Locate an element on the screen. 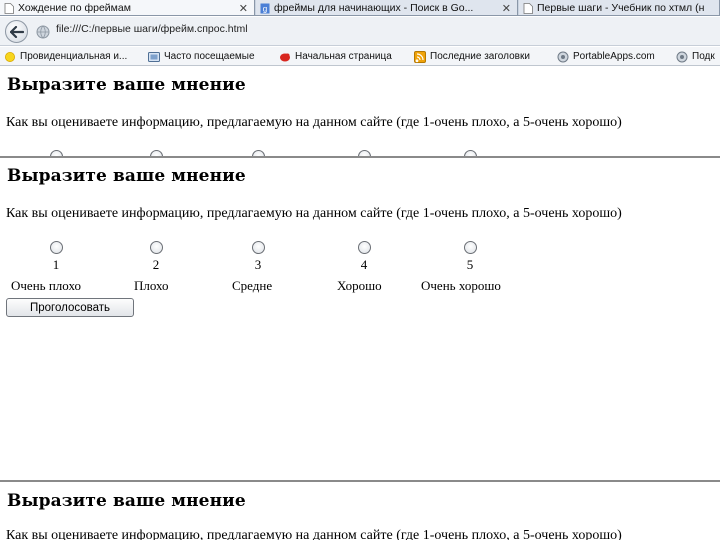  rating-caption-2: Плохо is located at coordinates (151, 285).